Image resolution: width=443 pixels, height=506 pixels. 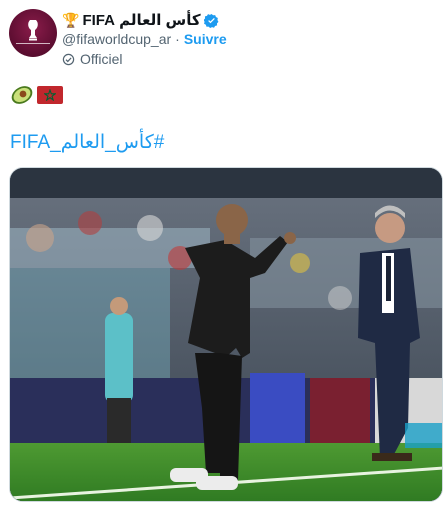 What do you see at coordinates (71, 20) in the screenshot?
I see `trophy-icon: 🏆` at bounding box center [71, 20].